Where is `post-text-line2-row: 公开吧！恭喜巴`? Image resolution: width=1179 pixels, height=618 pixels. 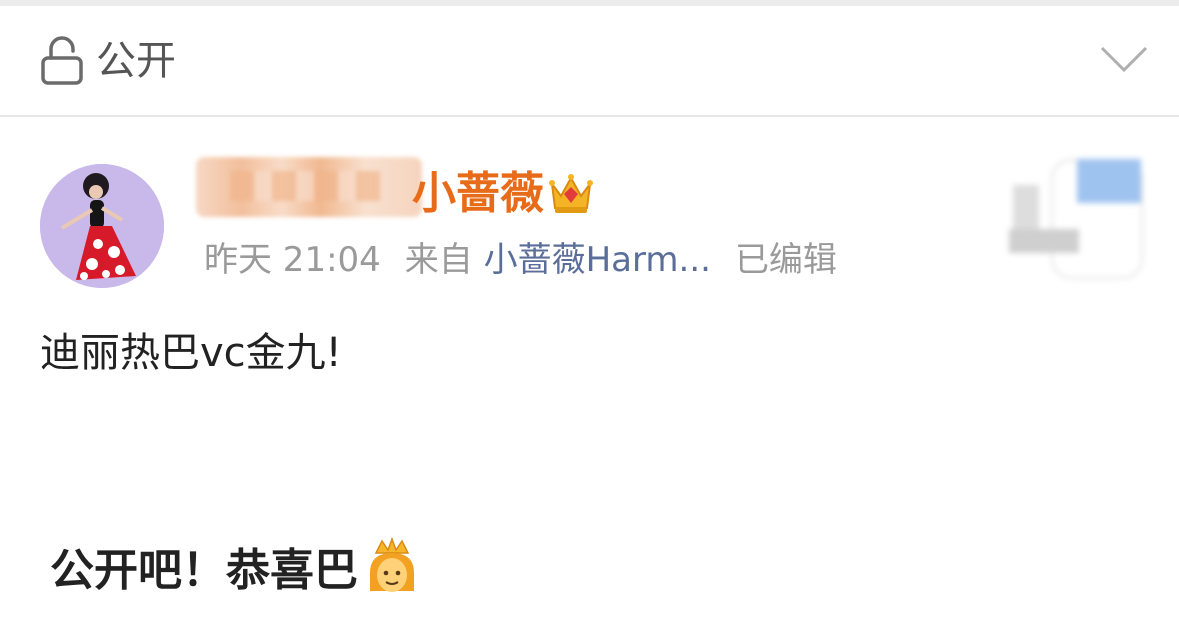
post-text-line2-row: 公开吧！恭喜巴 is located at coordinates (235, 569).